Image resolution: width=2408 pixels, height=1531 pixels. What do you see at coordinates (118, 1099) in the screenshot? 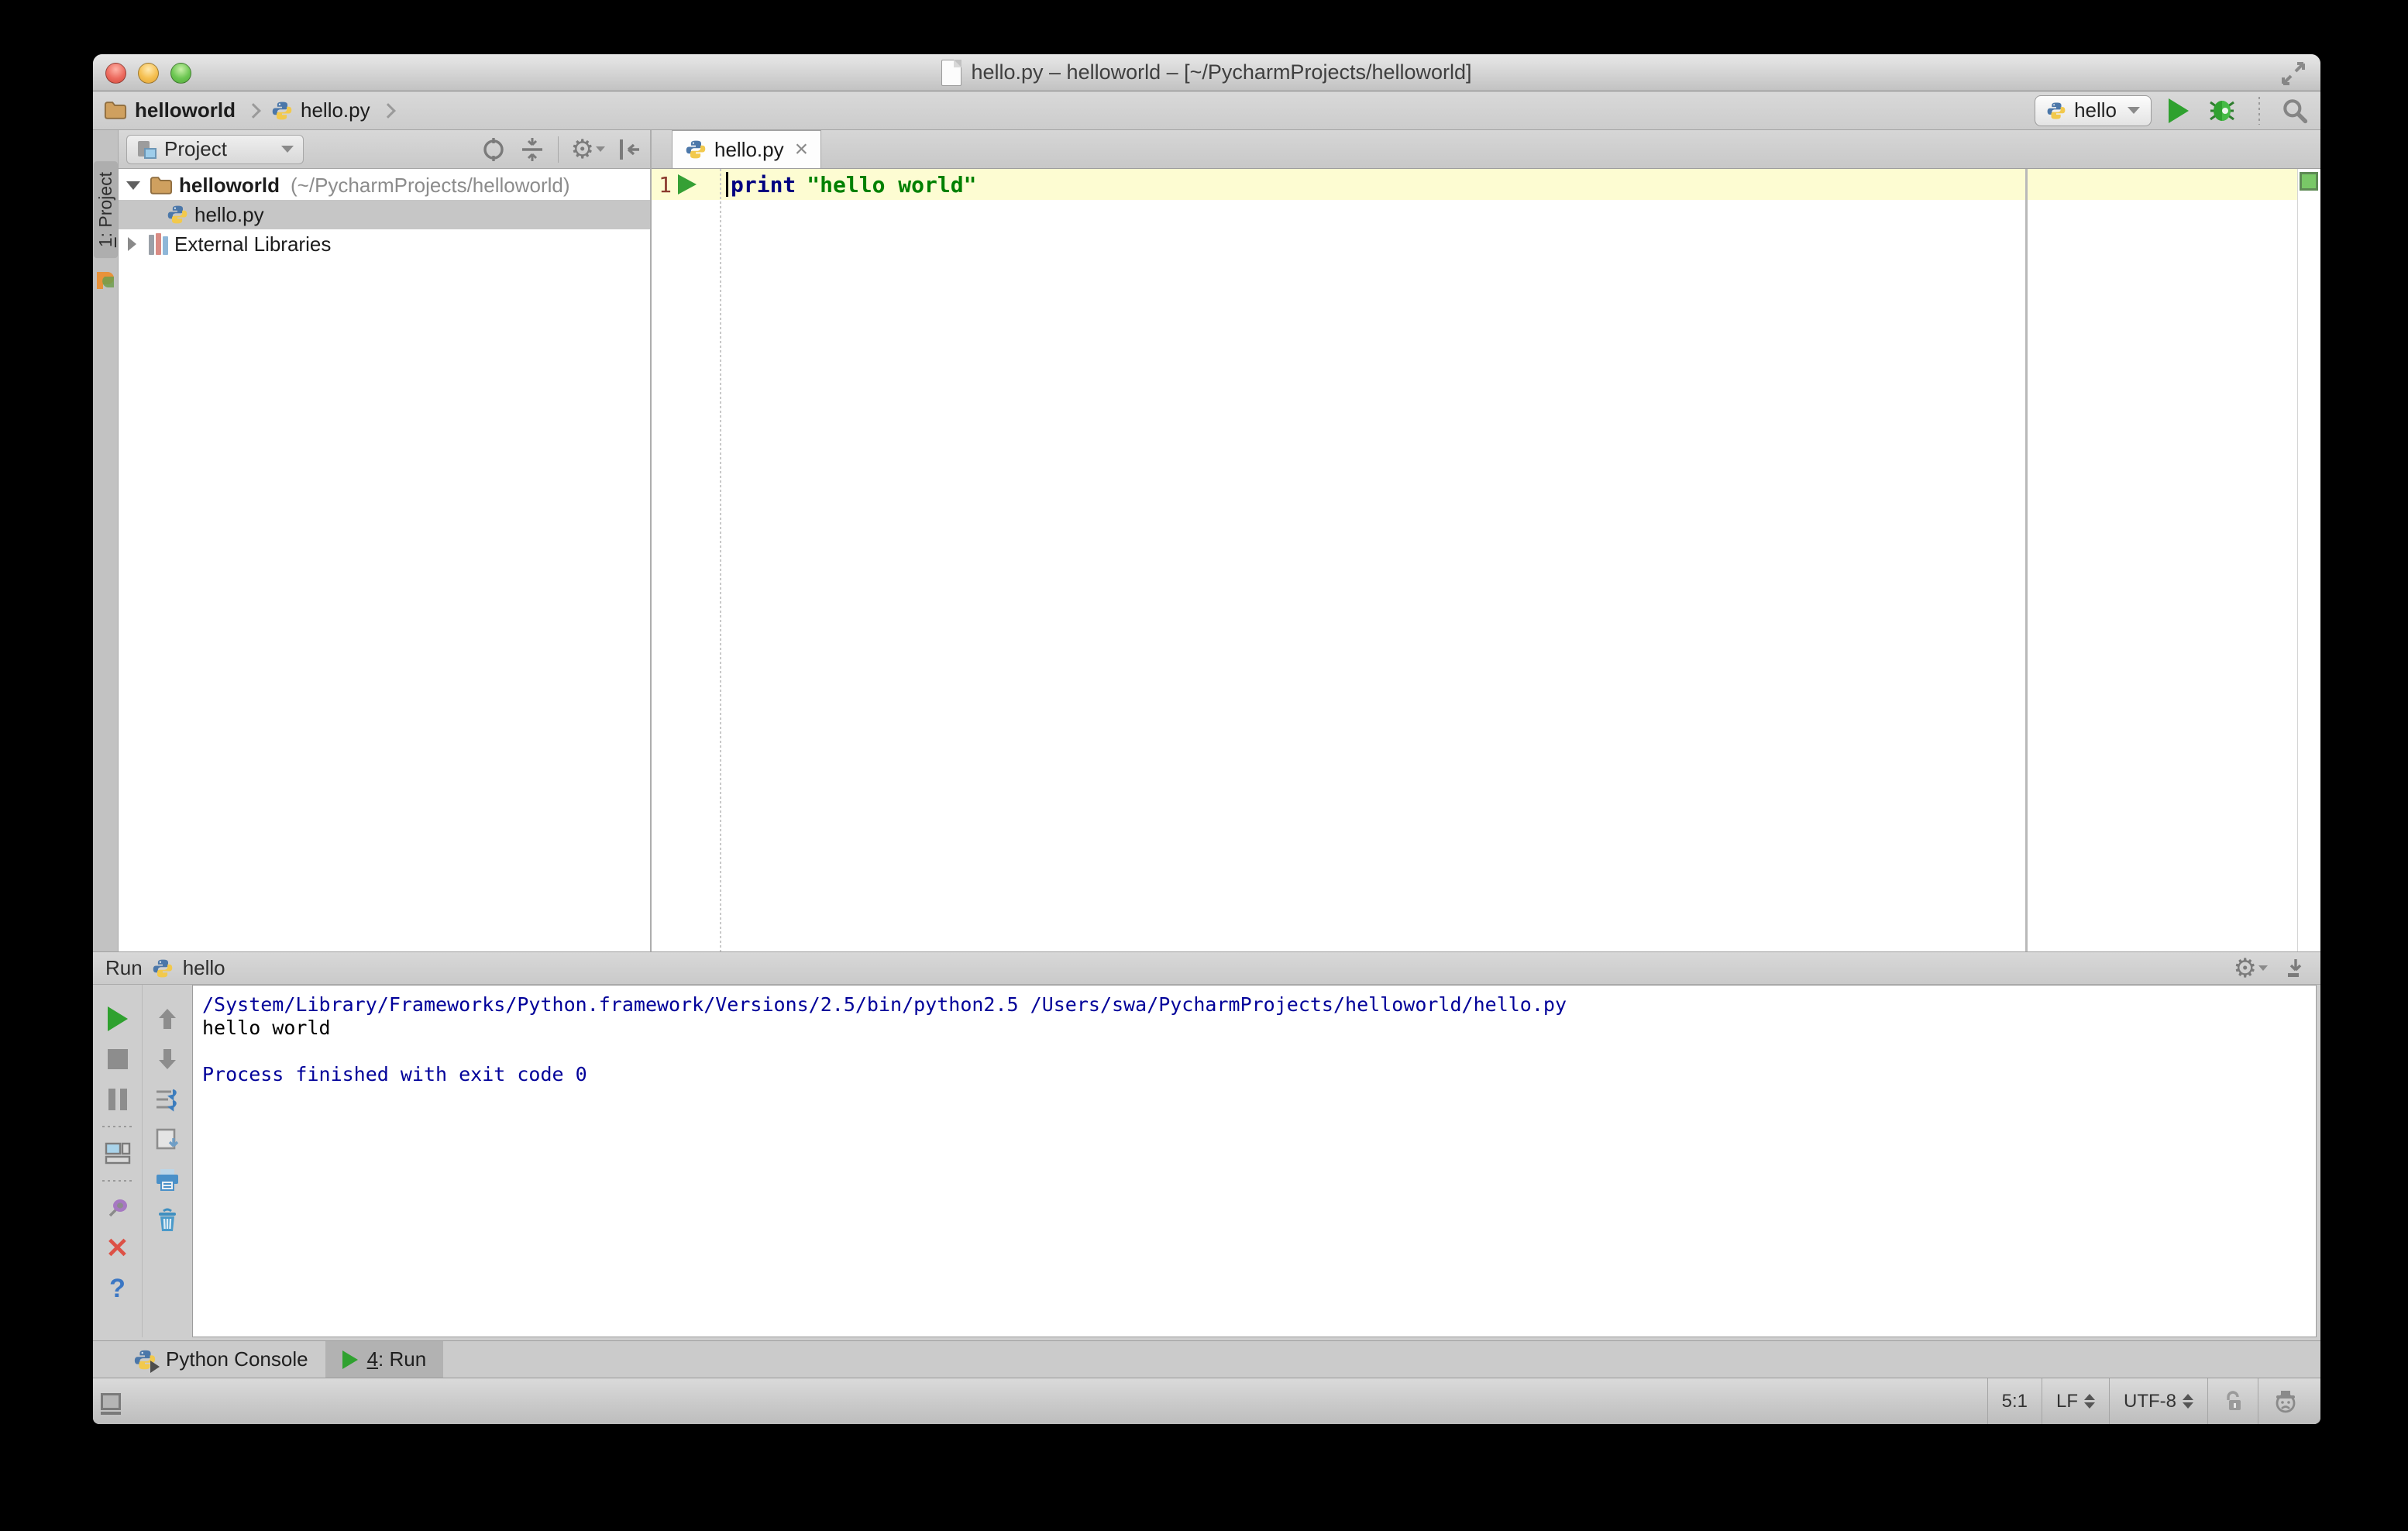
I see `pause-button` at bounding box center [118, 1099].